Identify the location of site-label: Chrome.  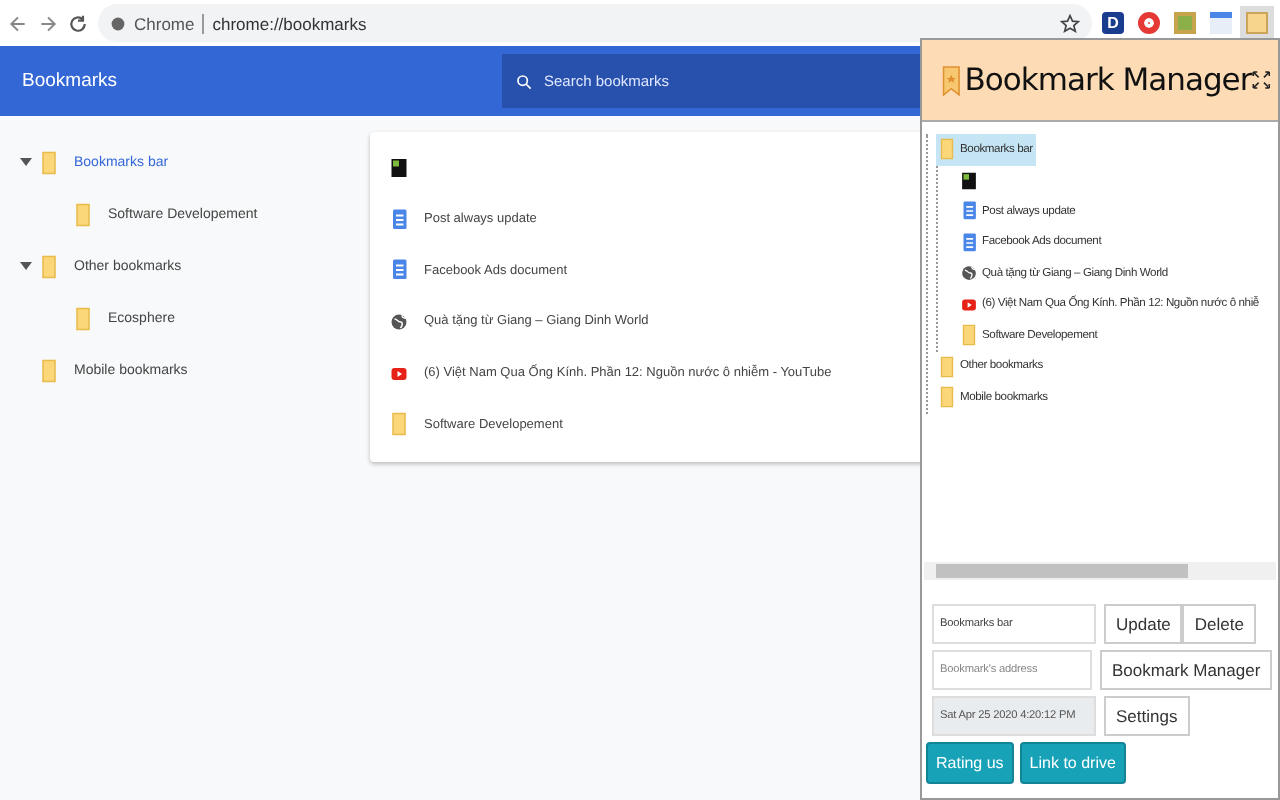
(164, 23).